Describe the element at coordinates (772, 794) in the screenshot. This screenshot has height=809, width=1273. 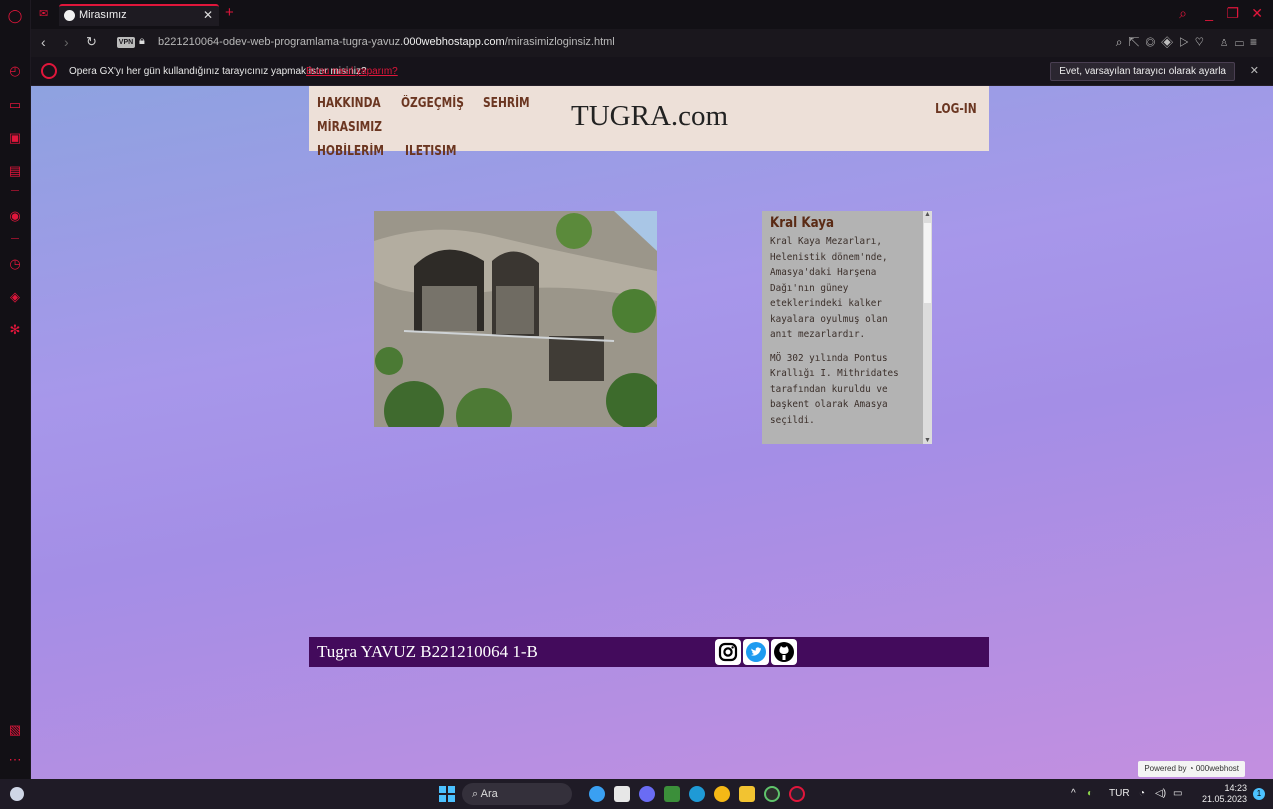
I see `xbox-icon` at that location.